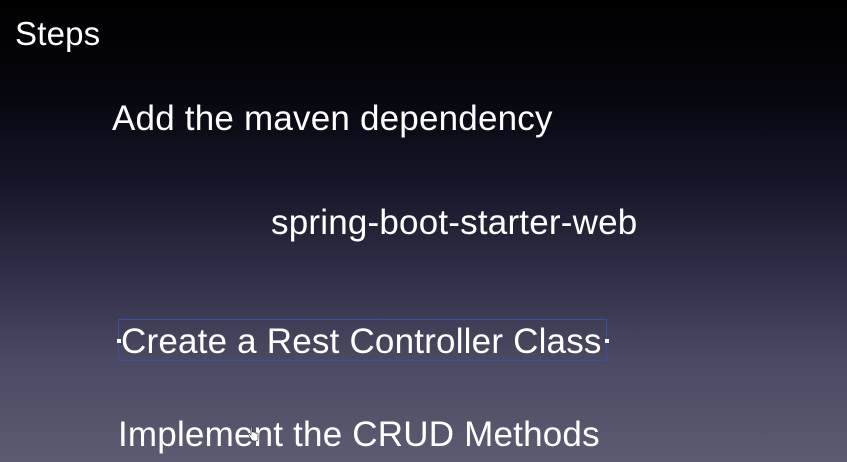 This screenshot has width=847, height=462. What do you see at coordinates (253, 434) in the screenshot?
I see `hand-pointer-icon` at bounding box center [253, 434].